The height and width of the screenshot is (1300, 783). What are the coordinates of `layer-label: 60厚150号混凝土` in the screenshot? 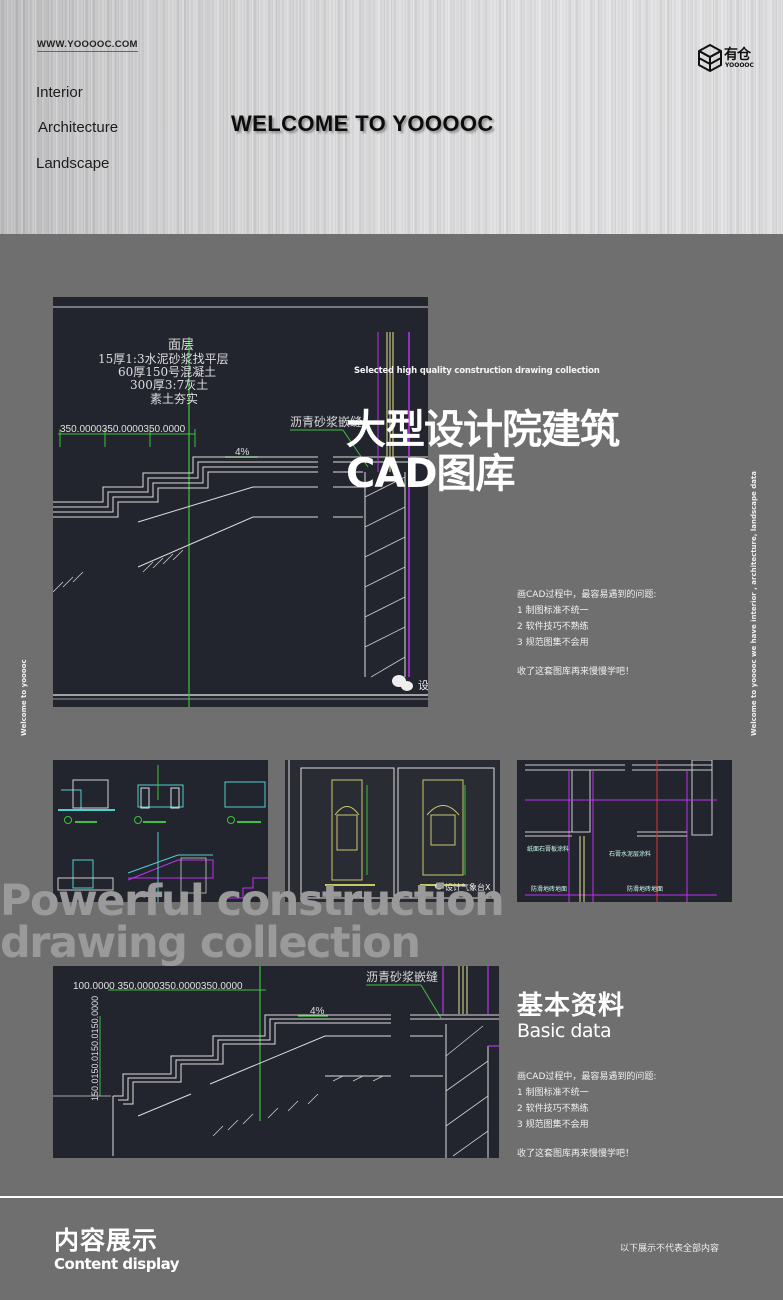 It's located at (167, 371).